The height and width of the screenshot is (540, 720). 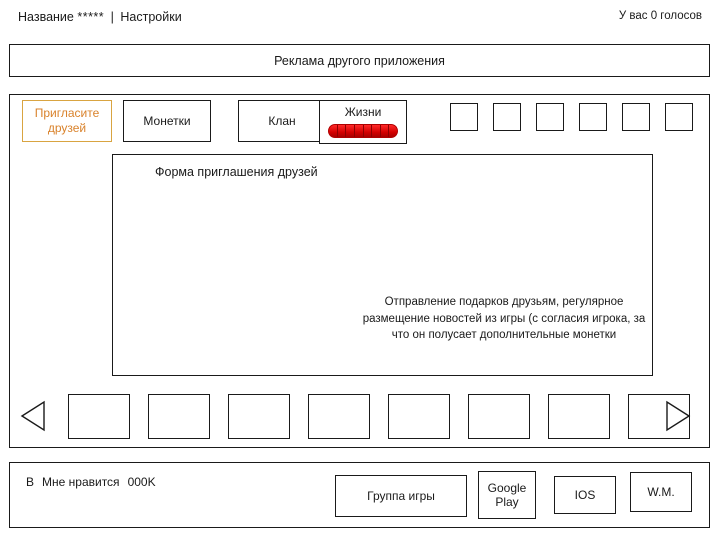 I want to click on wm-button: W.M., so click(x=661, y=492).